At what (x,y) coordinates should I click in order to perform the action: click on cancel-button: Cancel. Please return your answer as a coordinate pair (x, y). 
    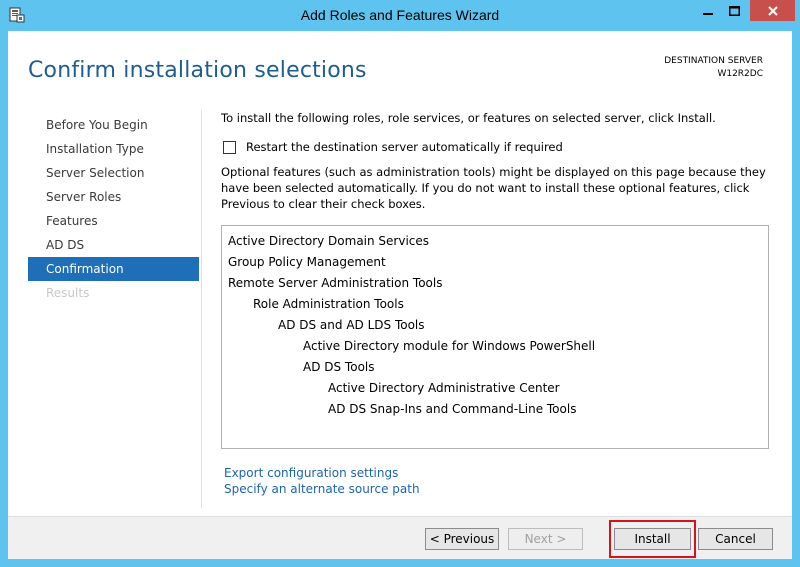
    Looking at the image, I should click on (735, 539).